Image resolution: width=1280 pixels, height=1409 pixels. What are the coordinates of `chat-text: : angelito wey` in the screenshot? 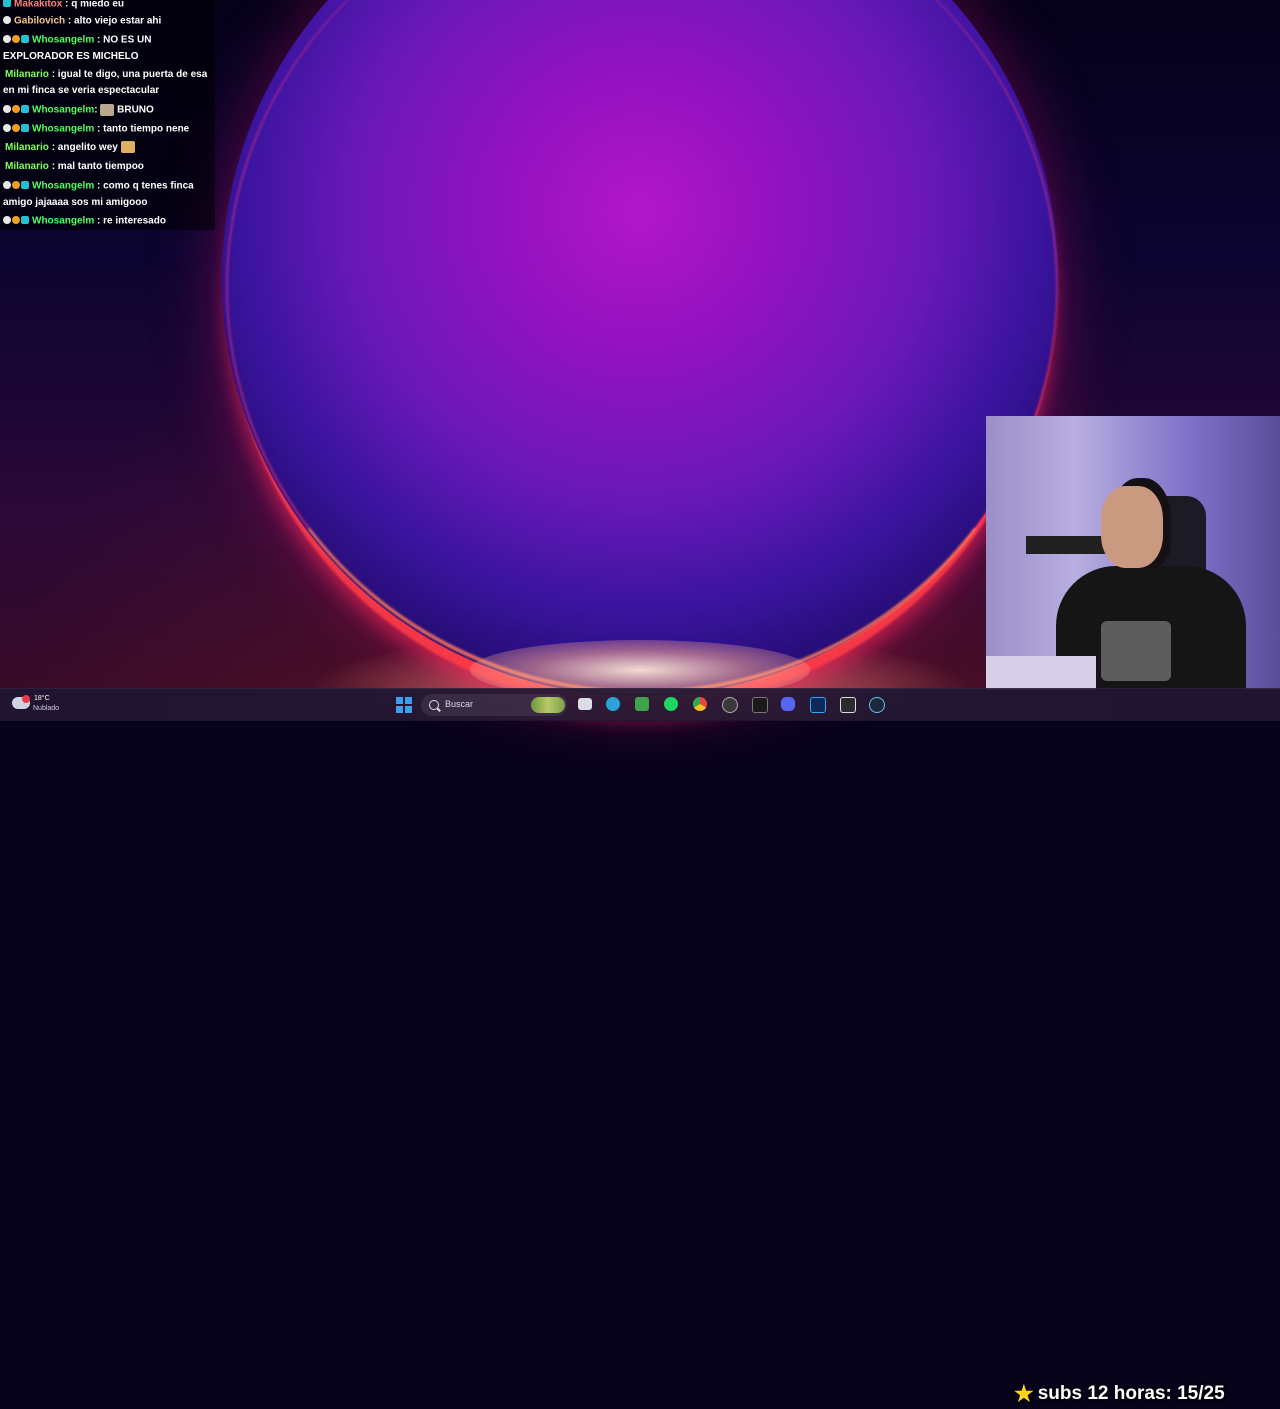 It's located at (84, 147).